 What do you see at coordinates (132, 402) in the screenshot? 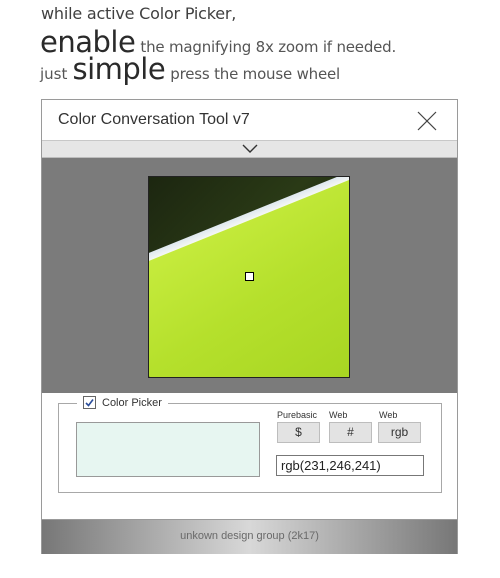
I see `color-picker-label: Color Picker` at bounding box center [132, 402].